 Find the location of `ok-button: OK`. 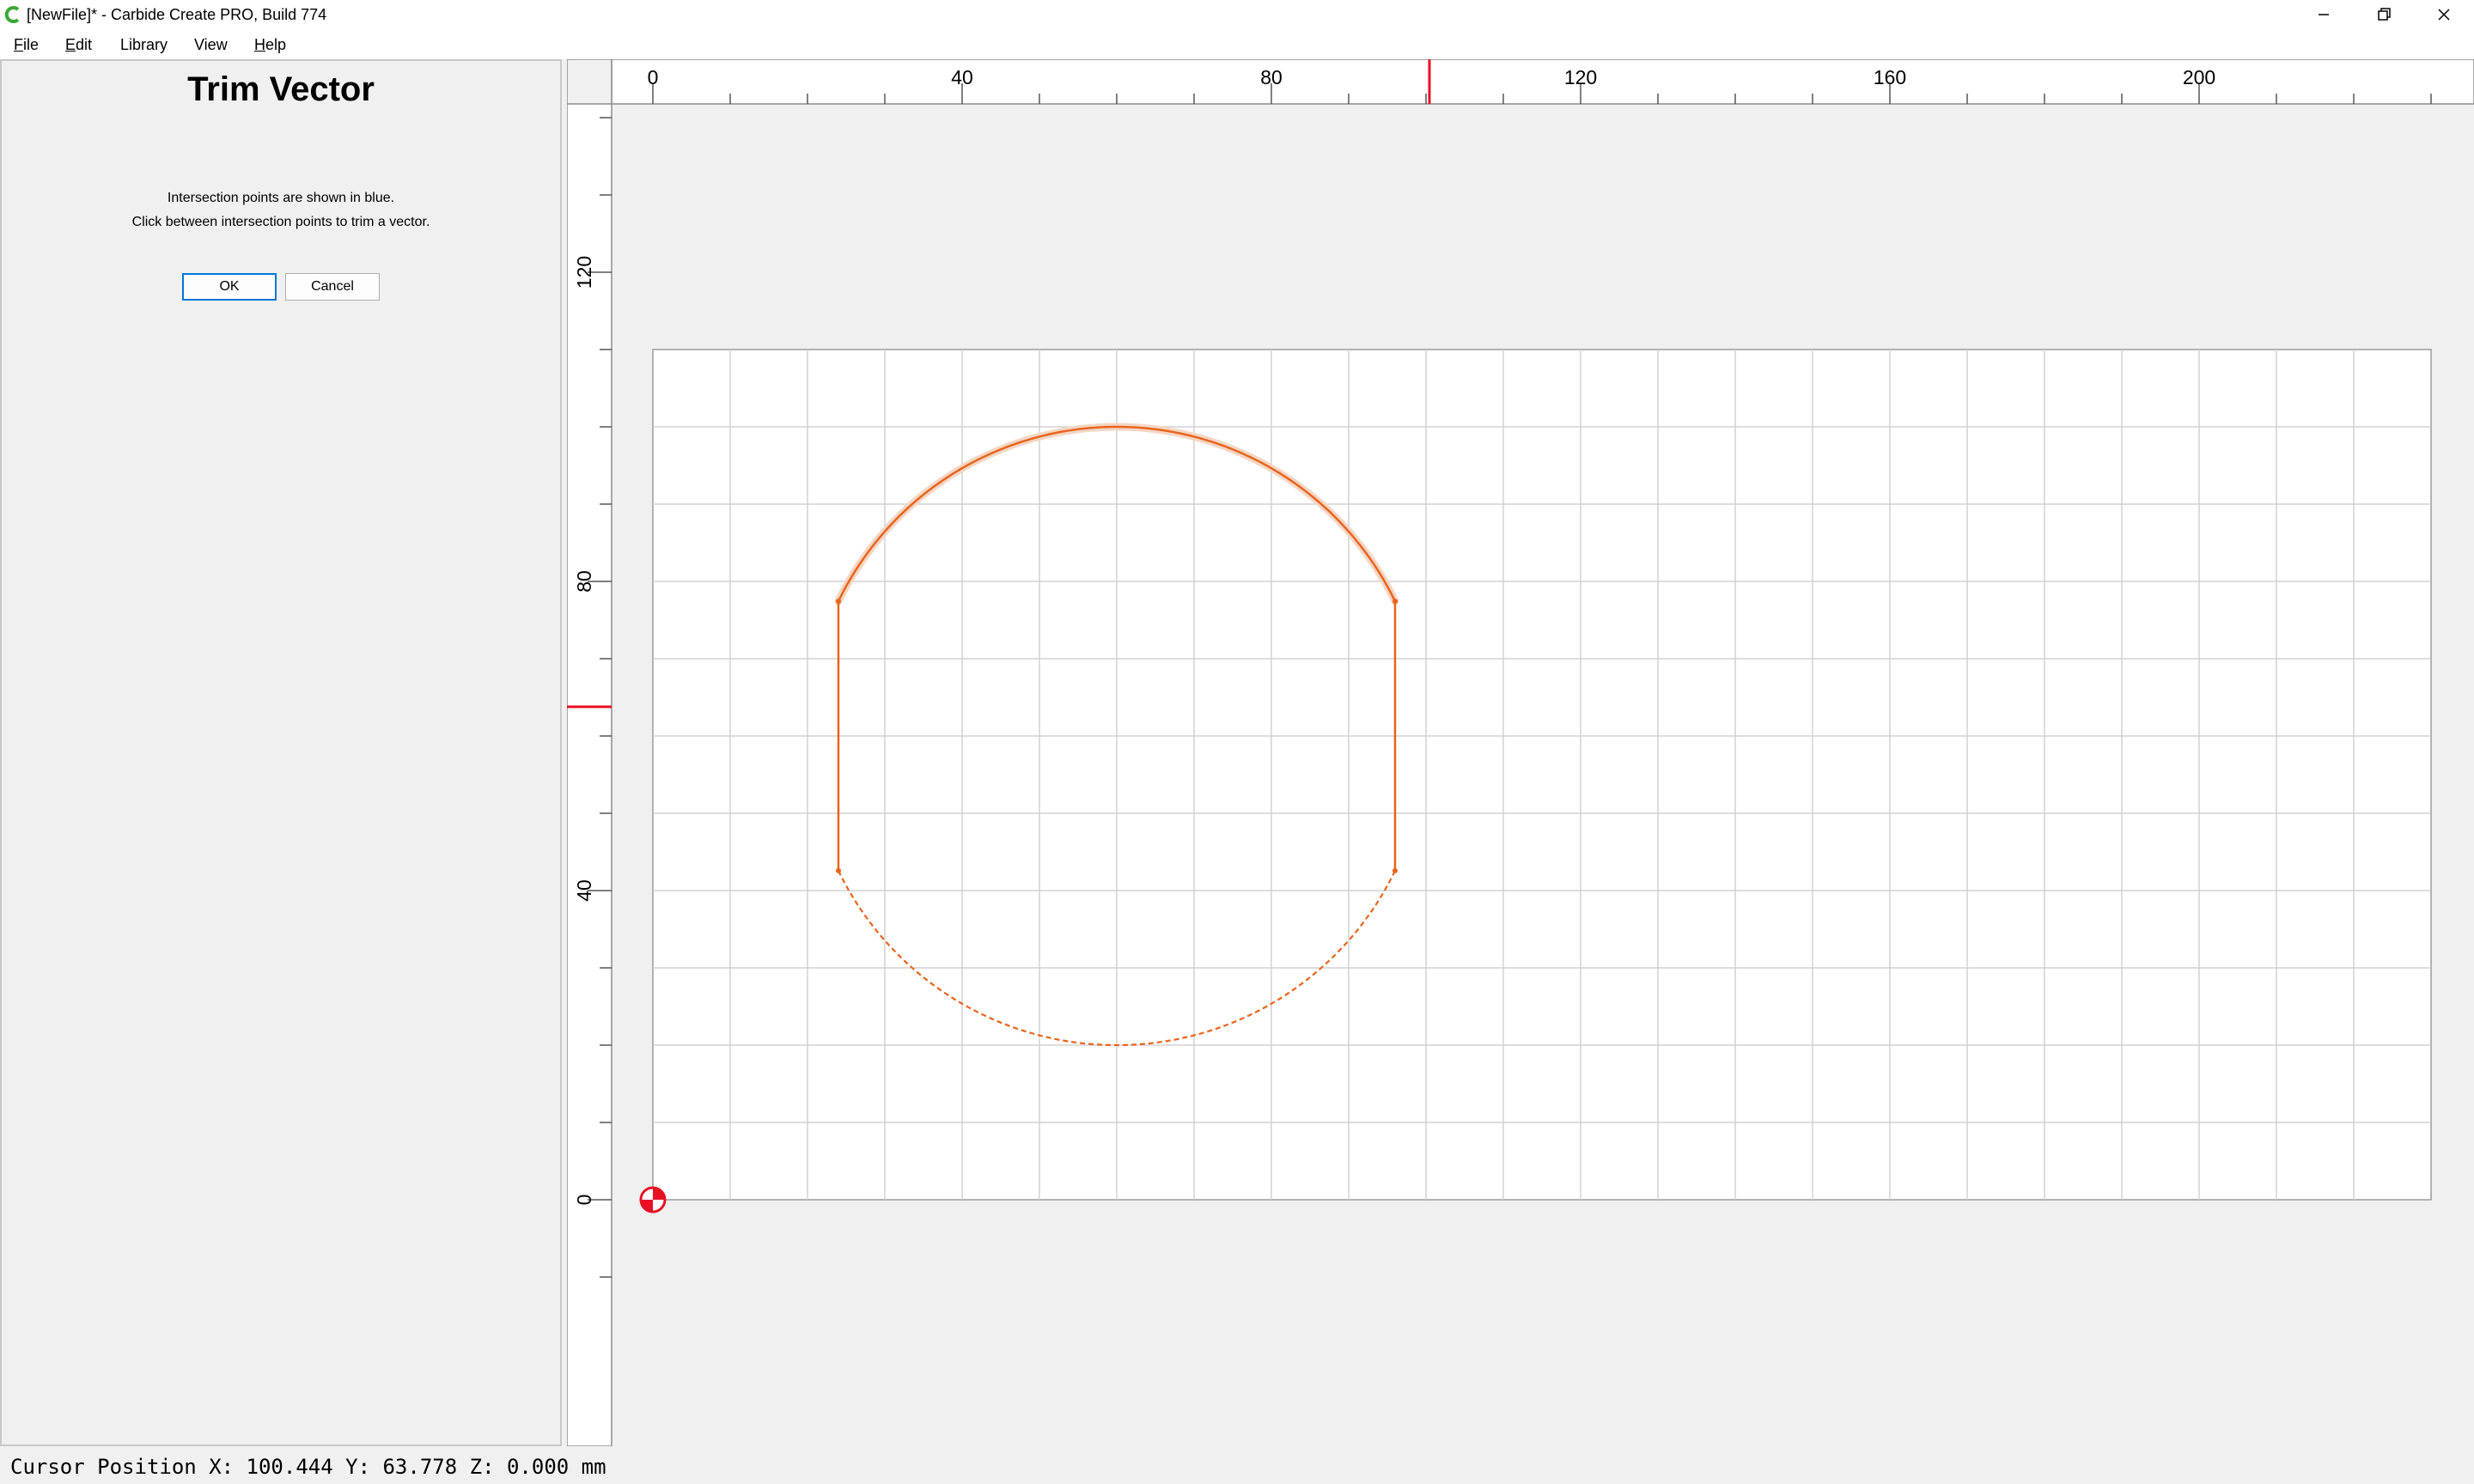

ok-button: OK is located at coordinates (229, 287).